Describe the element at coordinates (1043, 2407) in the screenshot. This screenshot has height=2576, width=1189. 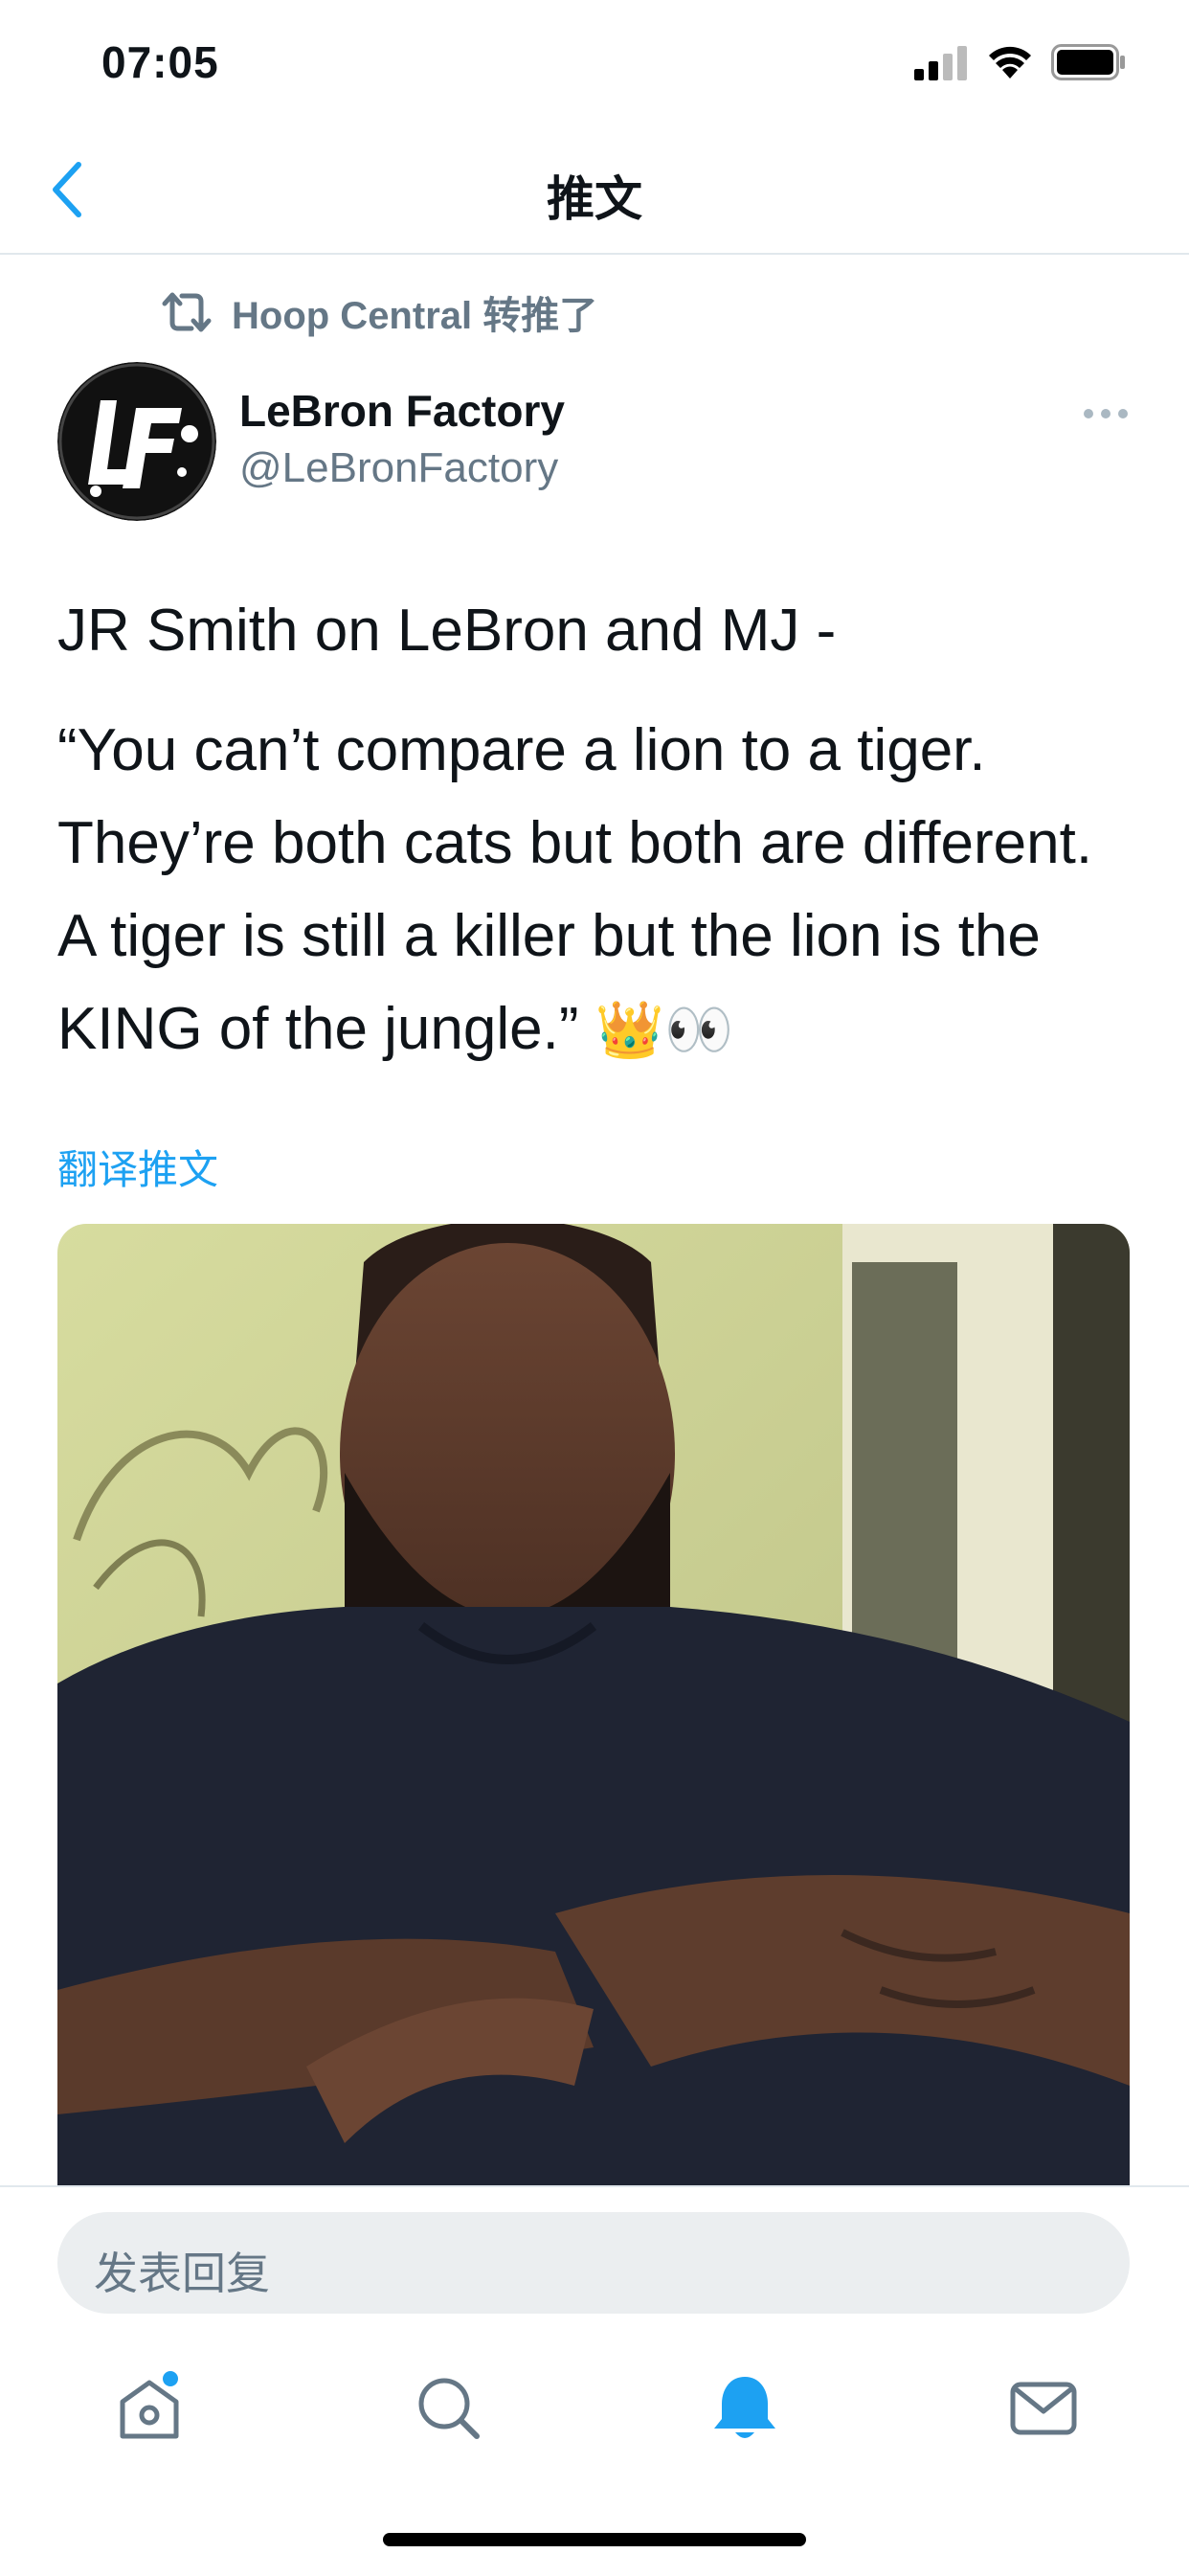
I see `messages-icon` at that location.